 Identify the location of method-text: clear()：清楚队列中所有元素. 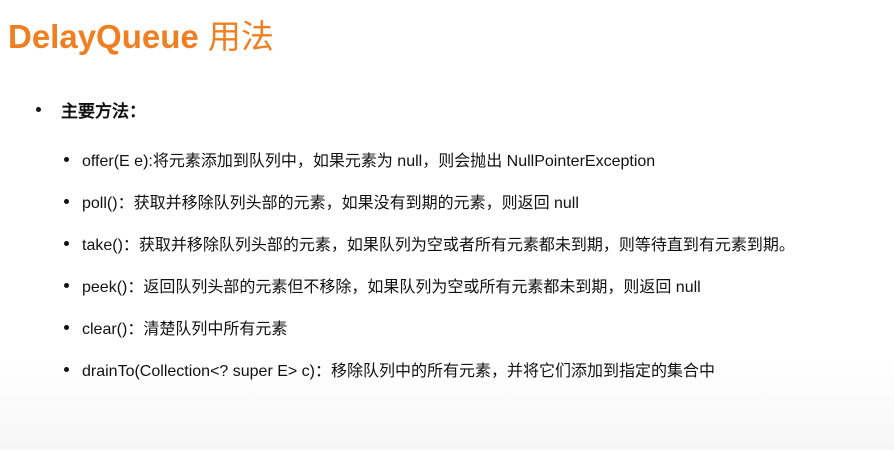
(185, 329).